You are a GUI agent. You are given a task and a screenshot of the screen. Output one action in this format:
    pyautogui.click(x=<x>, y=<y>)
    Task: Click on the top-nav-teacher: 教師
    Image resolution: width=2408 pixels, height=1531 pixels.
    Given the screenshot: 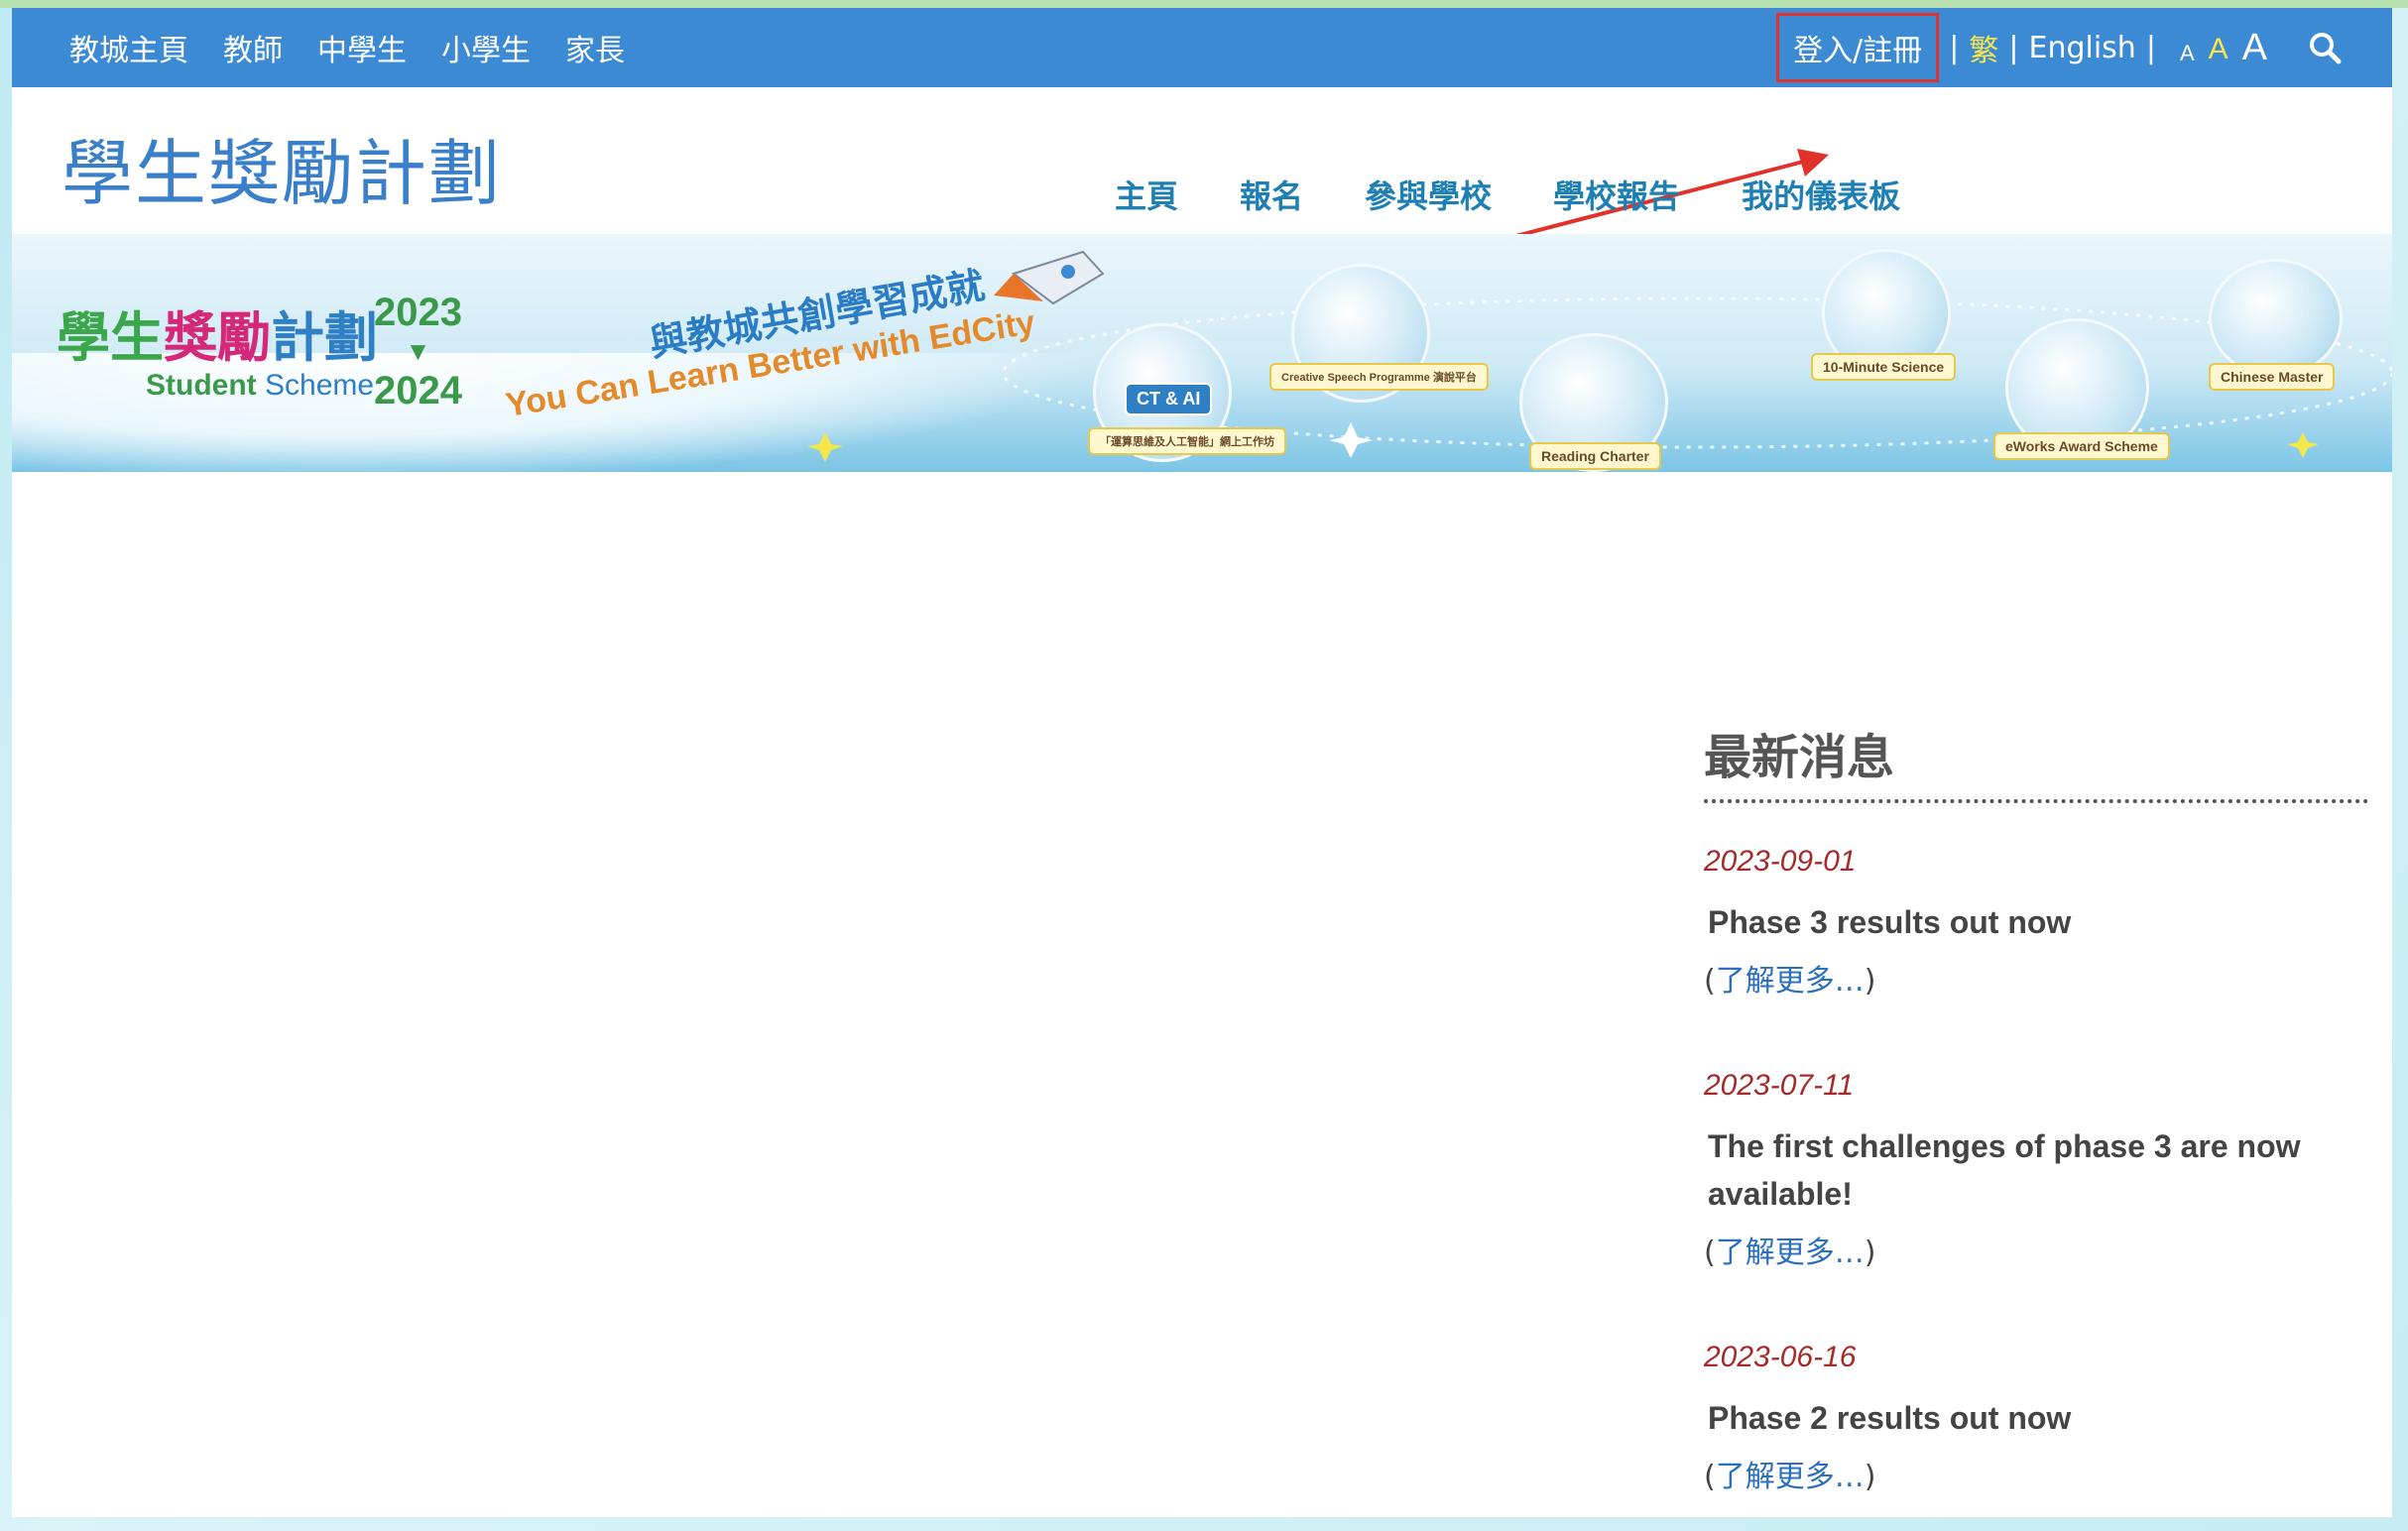 What is the action you would take?
    pyautogui.click(x=253, y=47)
    